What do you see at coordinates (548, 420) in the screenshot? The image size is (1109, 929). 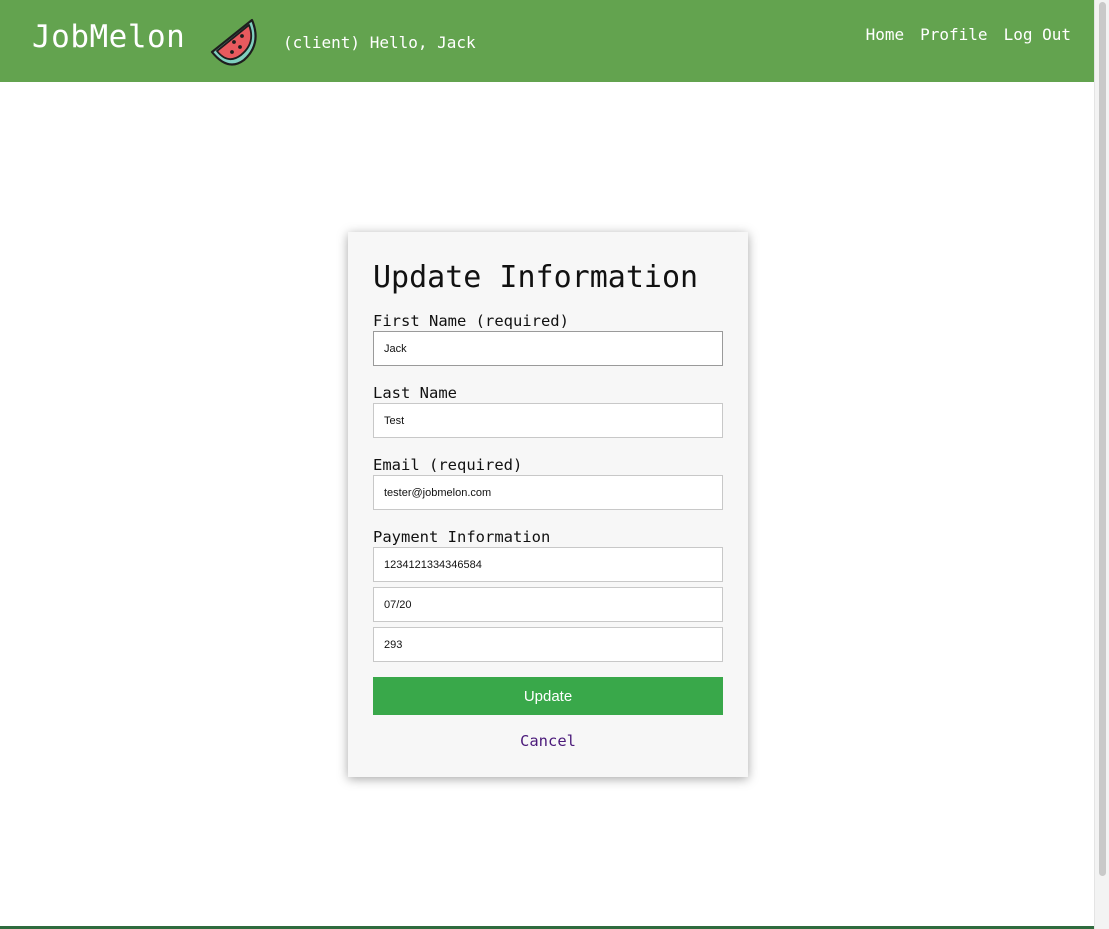 I see `last-name-field` at bounding box center [548, 420].